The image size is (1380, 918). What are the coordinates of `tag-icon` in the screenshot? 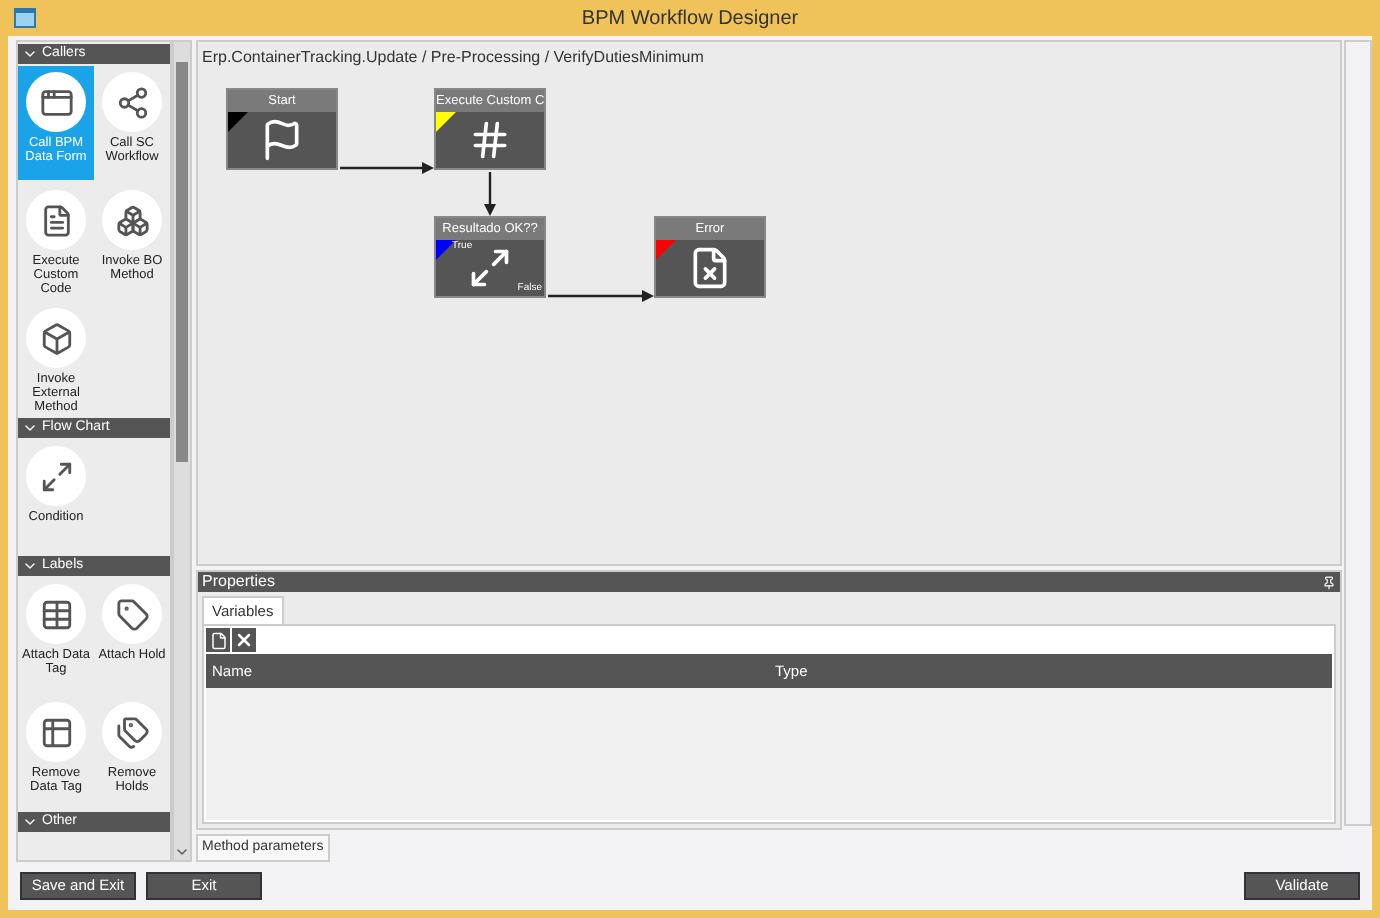 It's located at (132, 614).